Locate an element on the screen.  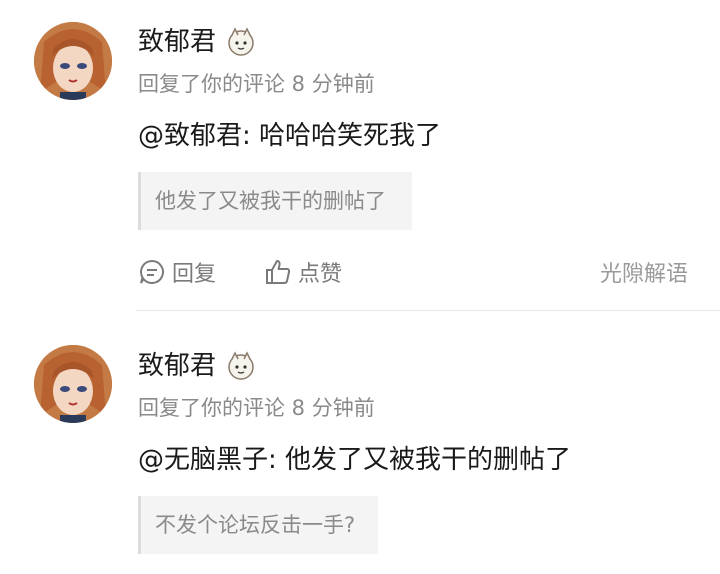
like-button: 点赞 is located at coordinates (303, 272).